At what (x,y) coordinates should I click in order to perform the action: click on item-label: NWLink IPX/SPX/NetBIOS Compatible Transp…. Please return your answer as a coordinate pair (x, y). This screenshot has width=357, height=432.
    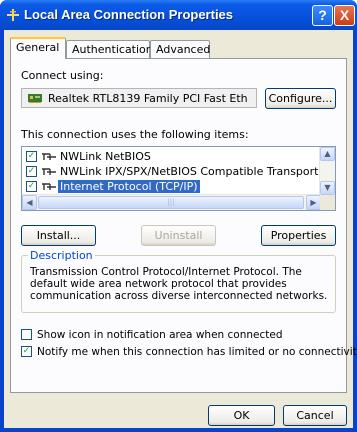
    Looking at the image, I should click on (198, 171).